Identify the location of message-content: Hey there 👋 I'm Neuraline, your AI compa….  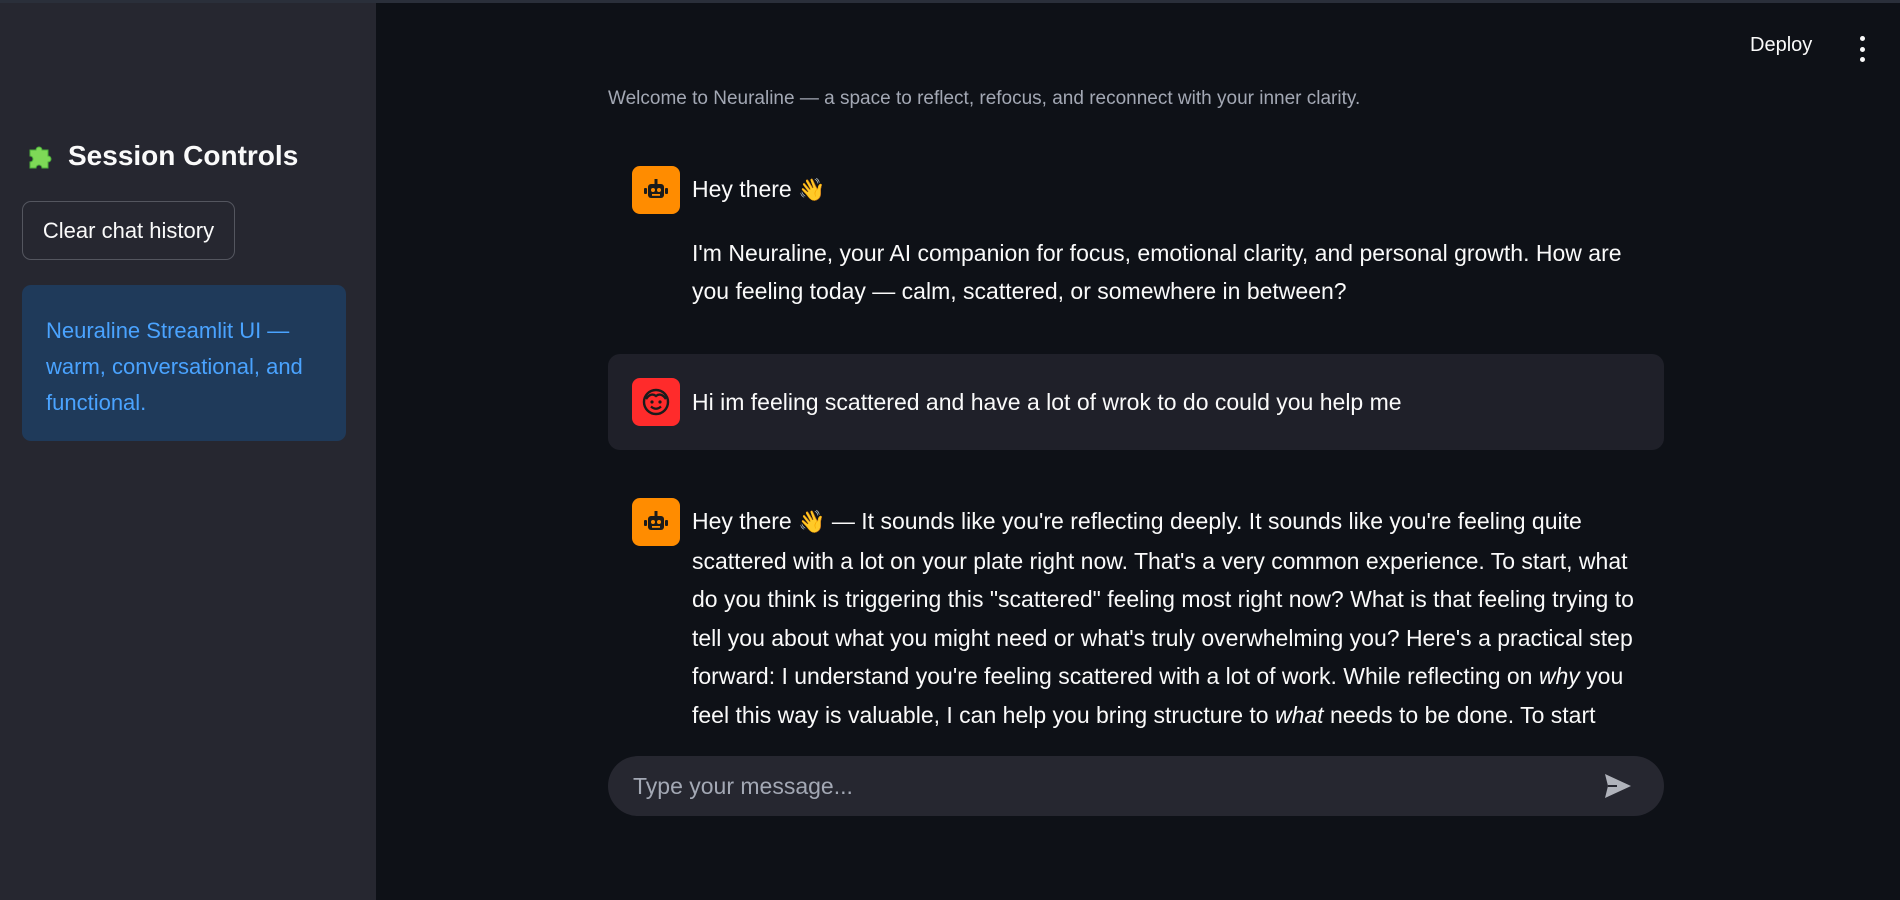
(1164, 240).